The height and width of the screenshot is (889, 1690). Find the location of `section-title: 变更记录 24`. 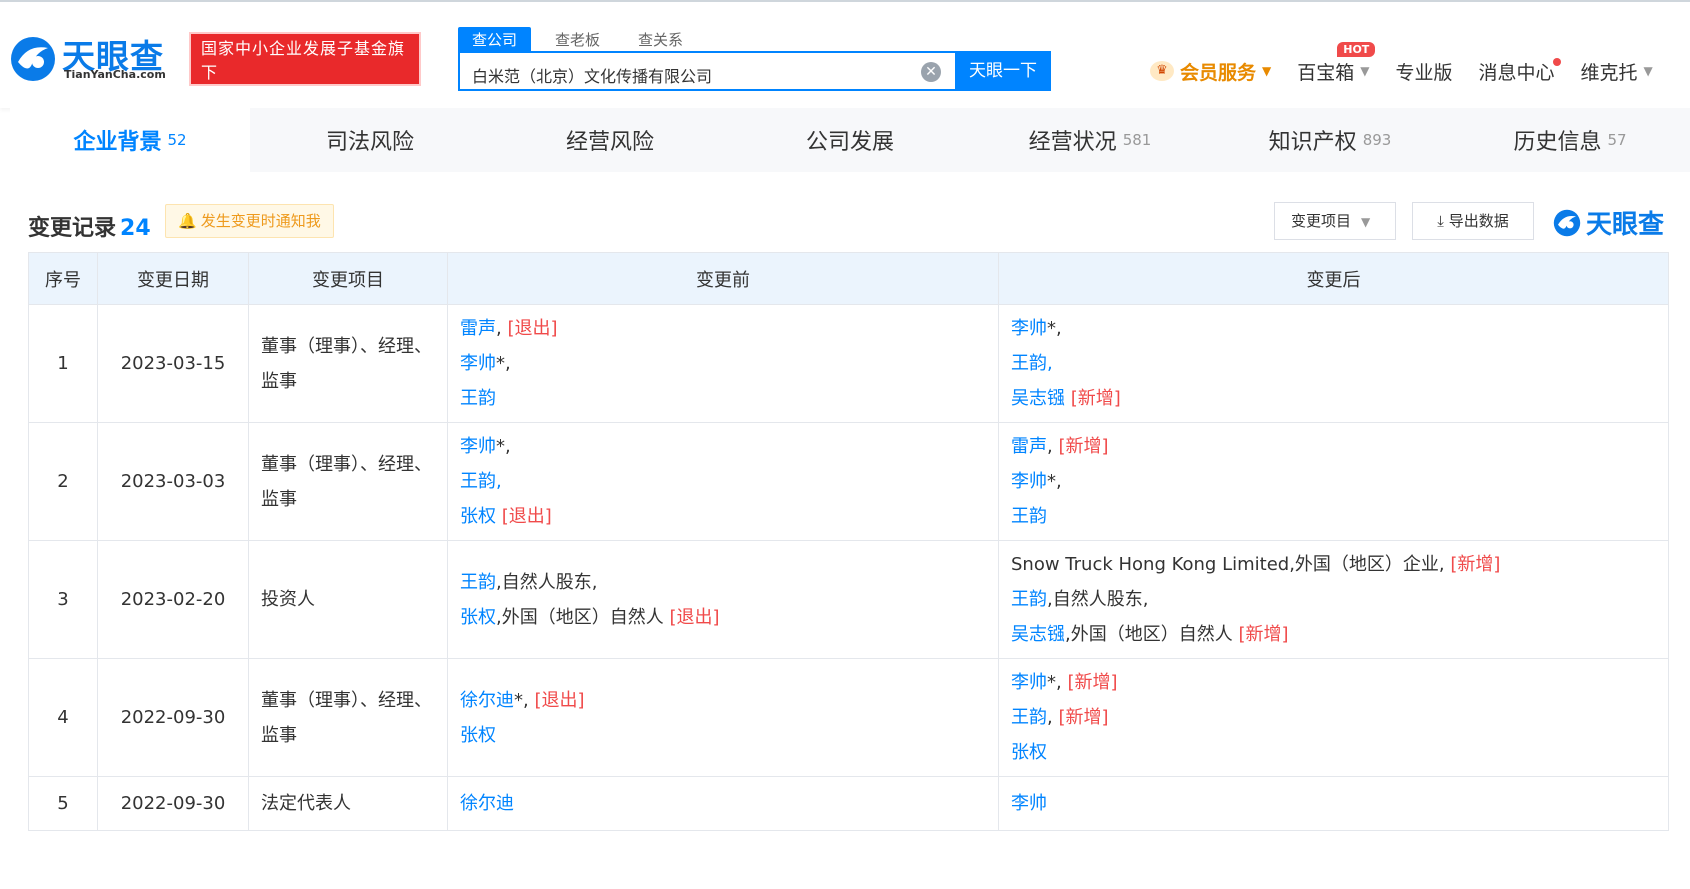

section-title: 变更记录 24 is located at coordinates (89, 226).